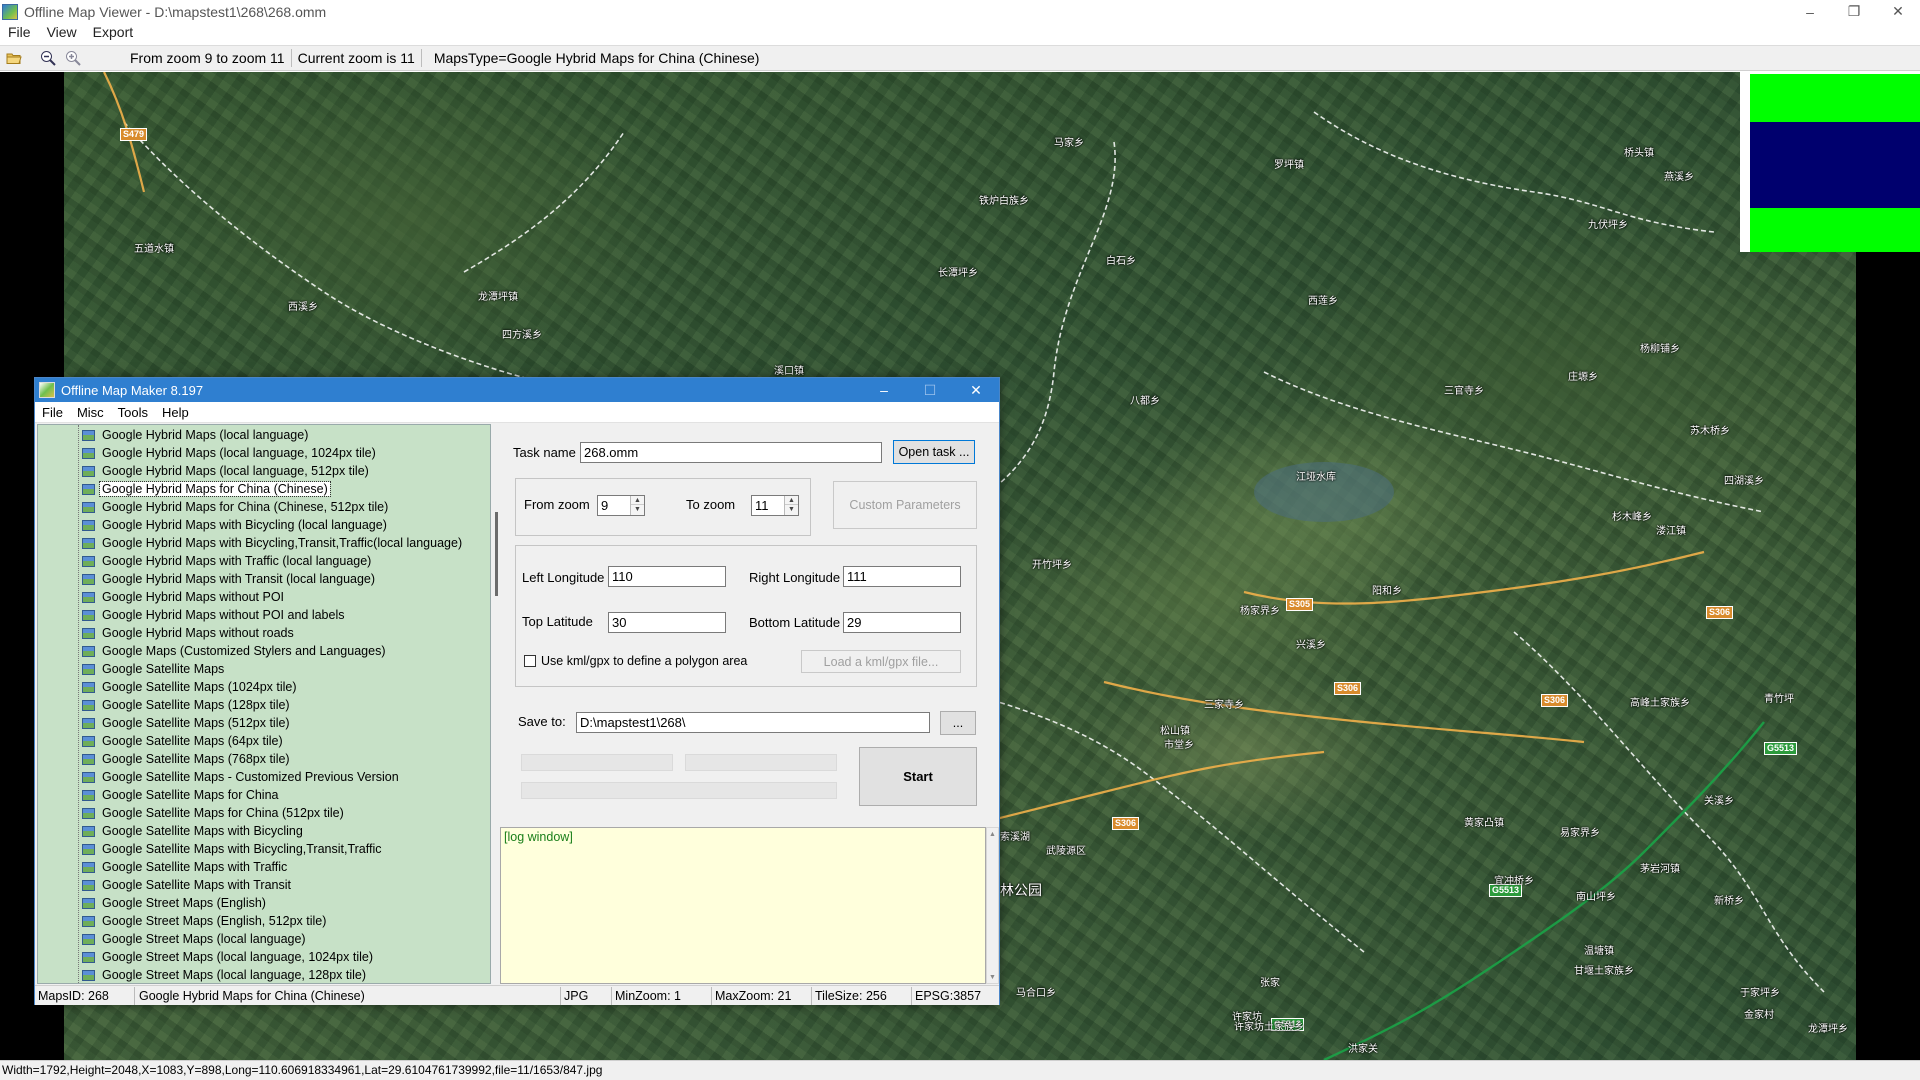 Image resolution: width=1920 pixels, height=1080 pixels. Describe the element at coordinates (273, 903) in the screenshot. I see `map-type-item: Google Street Maps (English)` at that location.